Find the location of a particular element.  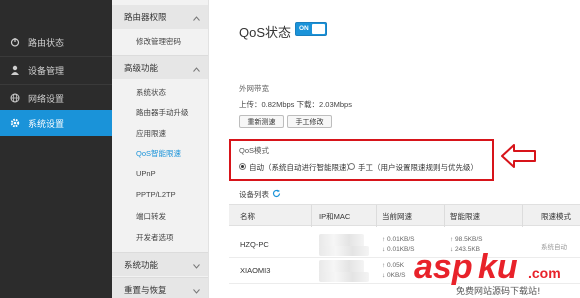

device-name: HZQ-PC is located at coordinates (254, 244).